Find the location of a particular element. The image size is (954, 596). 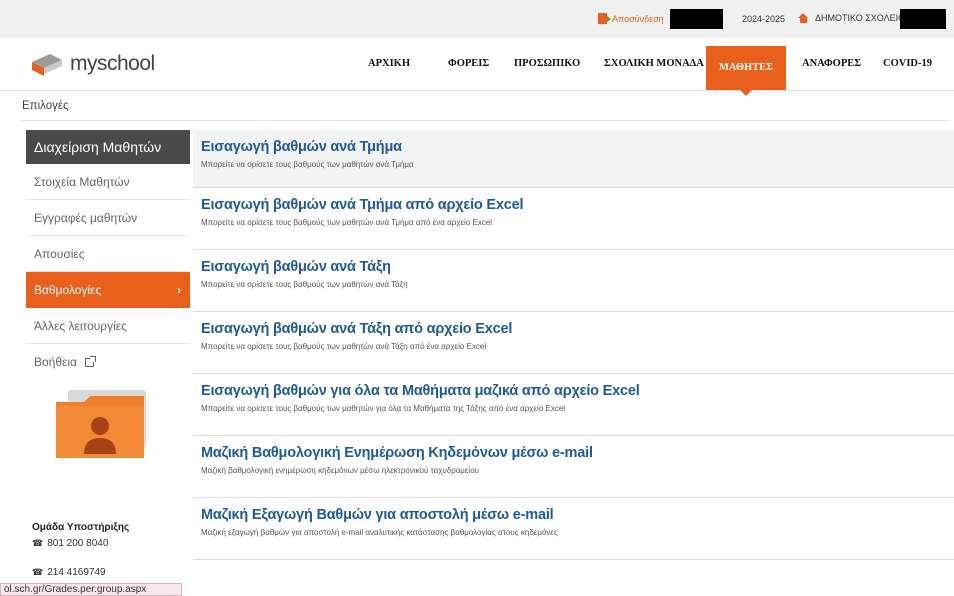

phone-number: 214 4169749 is located at coordinates (76, 572).